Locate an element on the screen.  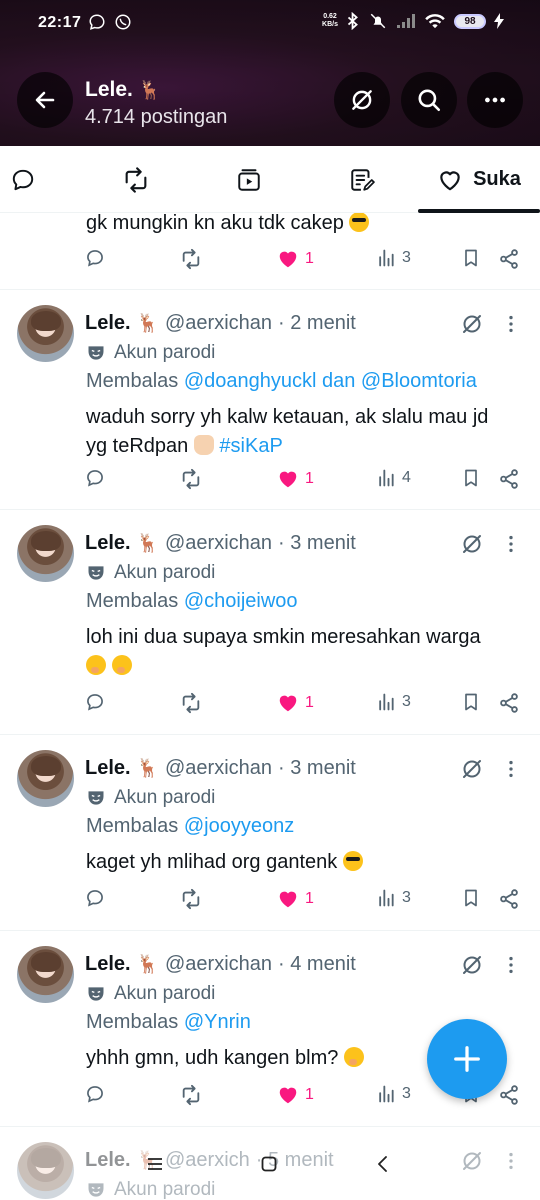
hashtag-link: #siKaP is located at coordinates (250, 446).